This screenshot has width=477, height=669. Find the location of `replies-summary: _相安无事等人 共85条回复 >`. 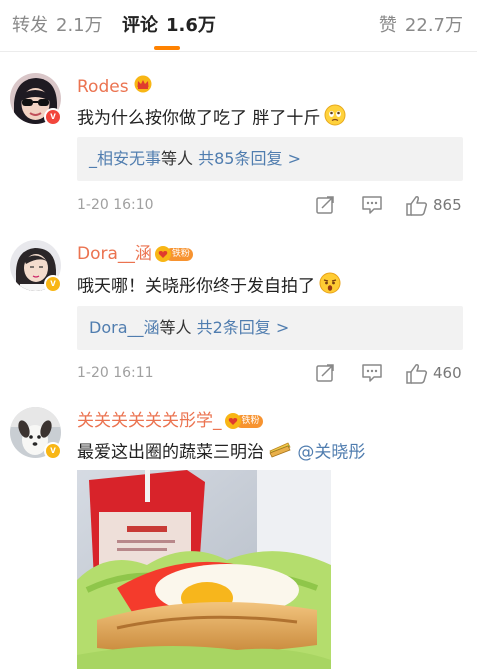

replies-summary: _相安无事等人 共85条回复 > is located at coordinates (195, 159).